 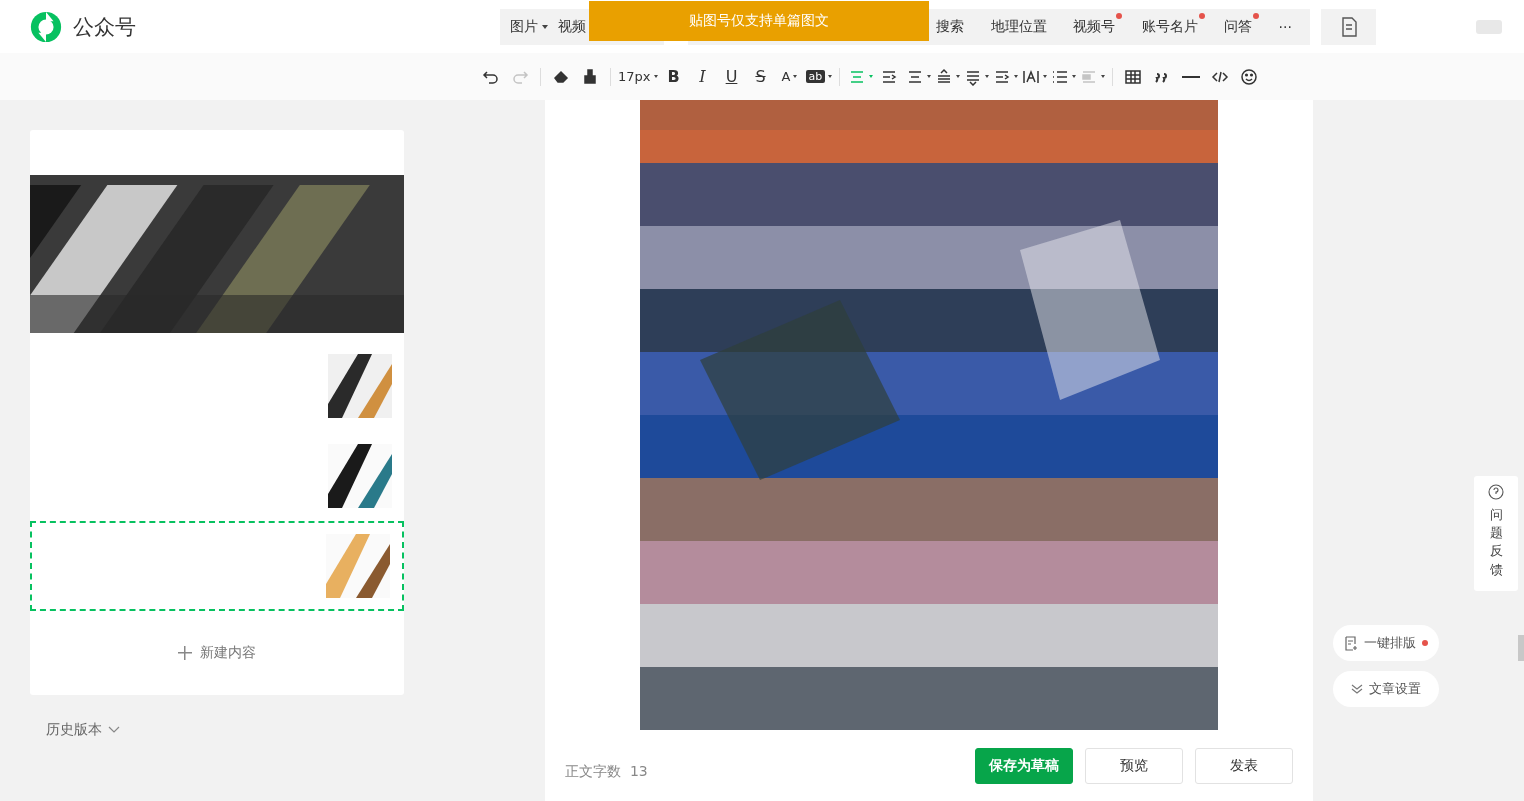 I want to click on table-icon, so click(x=1133, y=76).